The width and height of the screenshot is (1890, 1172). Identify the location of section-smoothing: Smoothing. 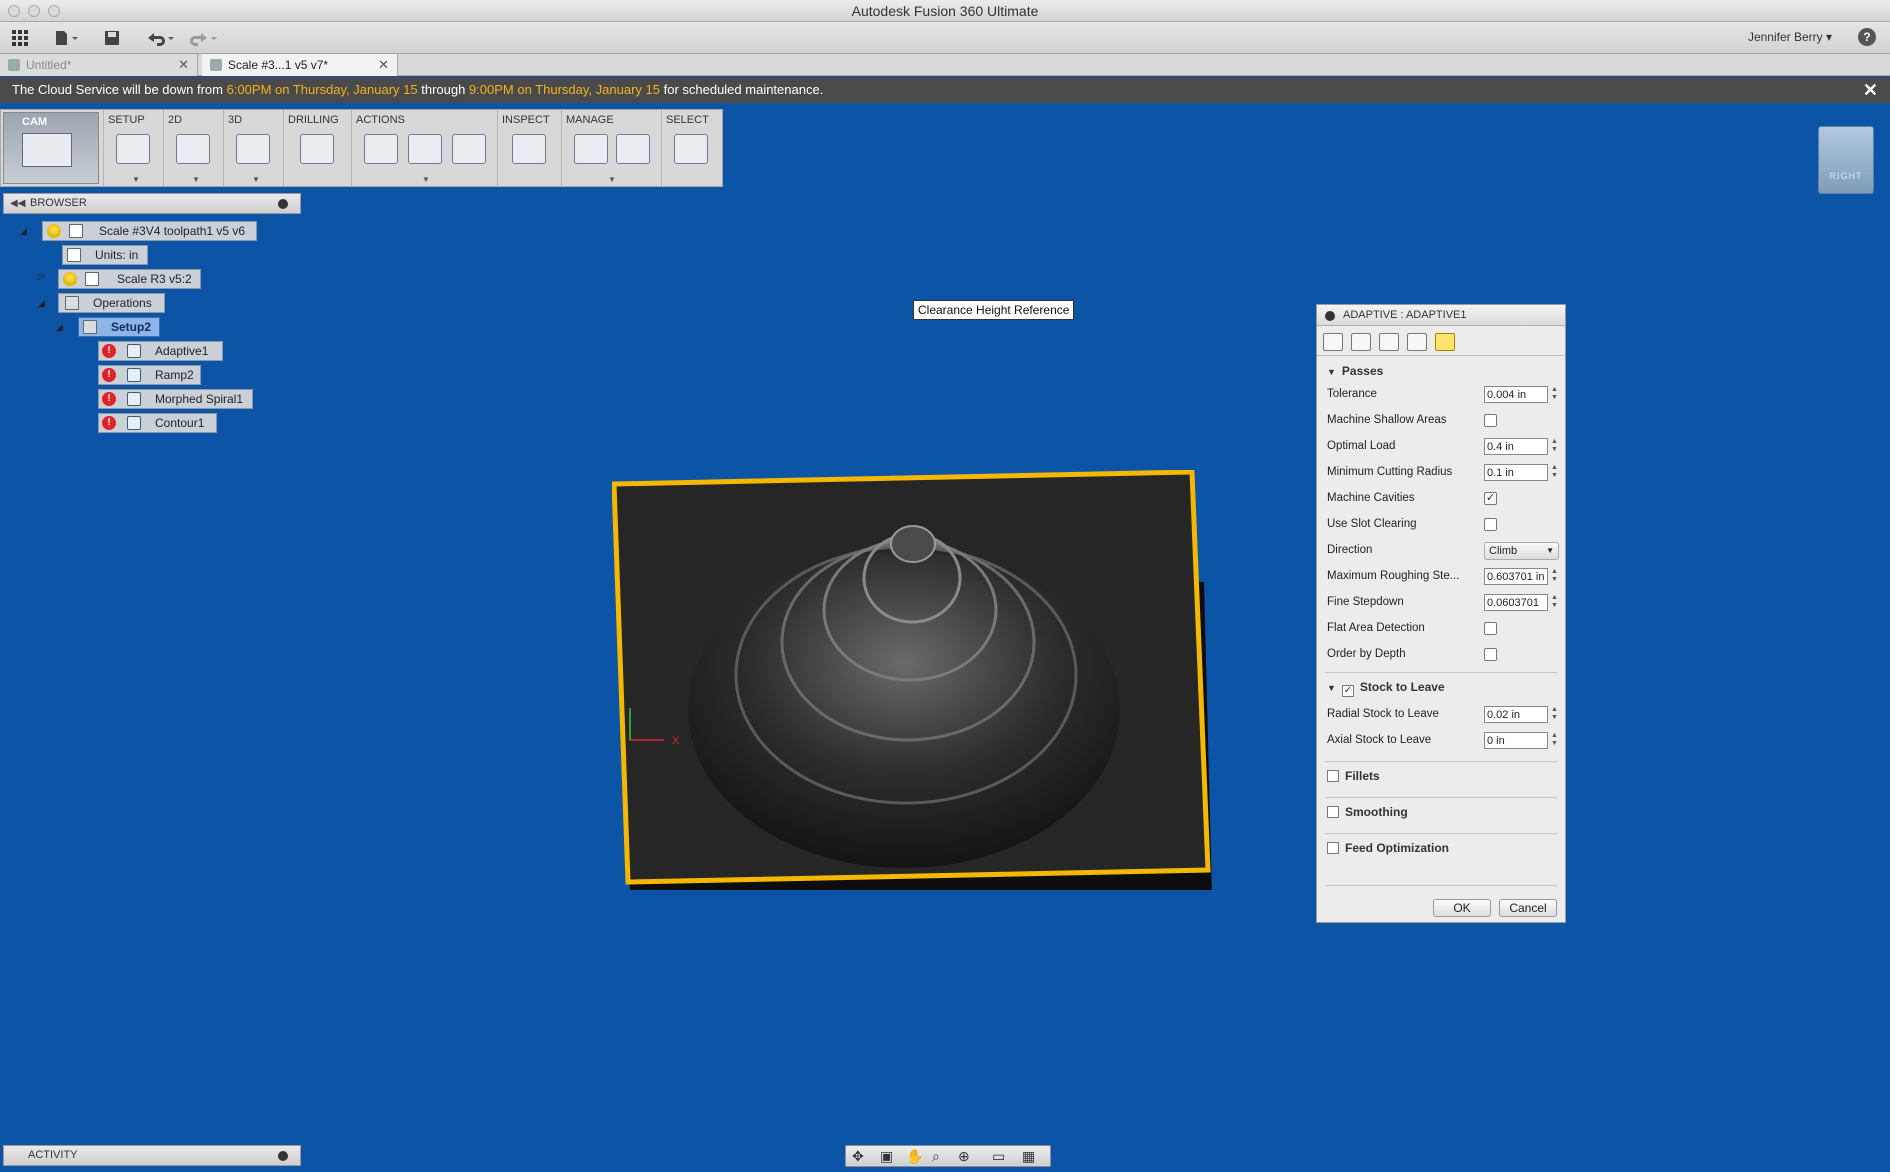
(1367, 812).